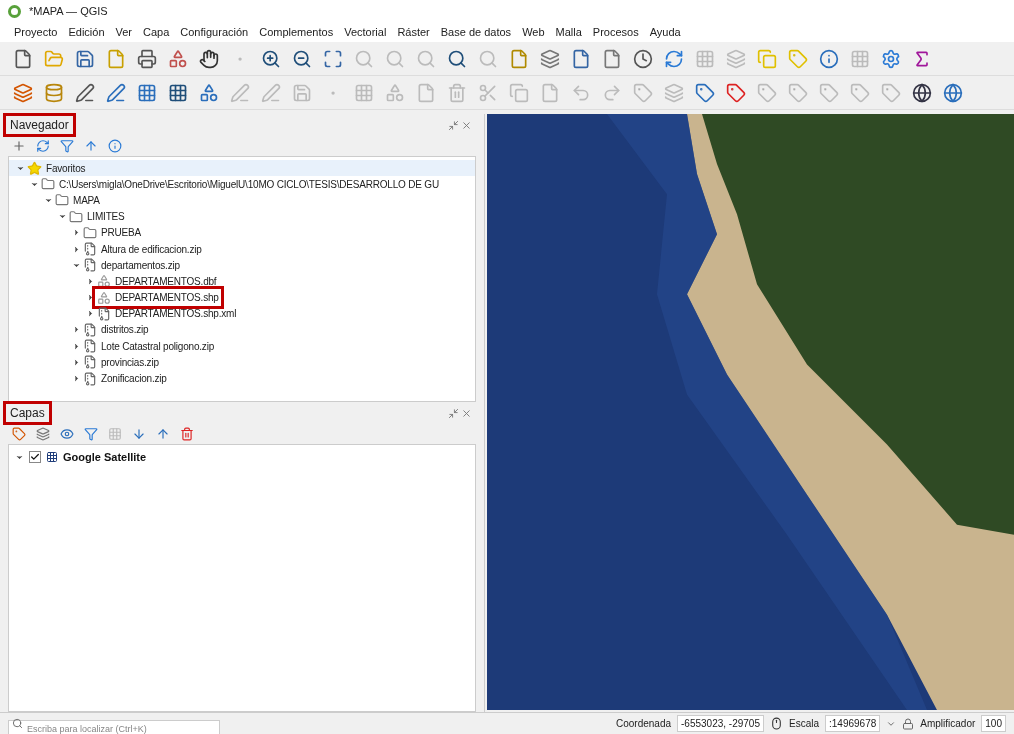 Image resolution: width=1014 pixels, height=734 pixels. What do you see at coordinates (665, 32) in the screenshot?
I see `menu-item: Ayuda` at bounding box center [665, 32].